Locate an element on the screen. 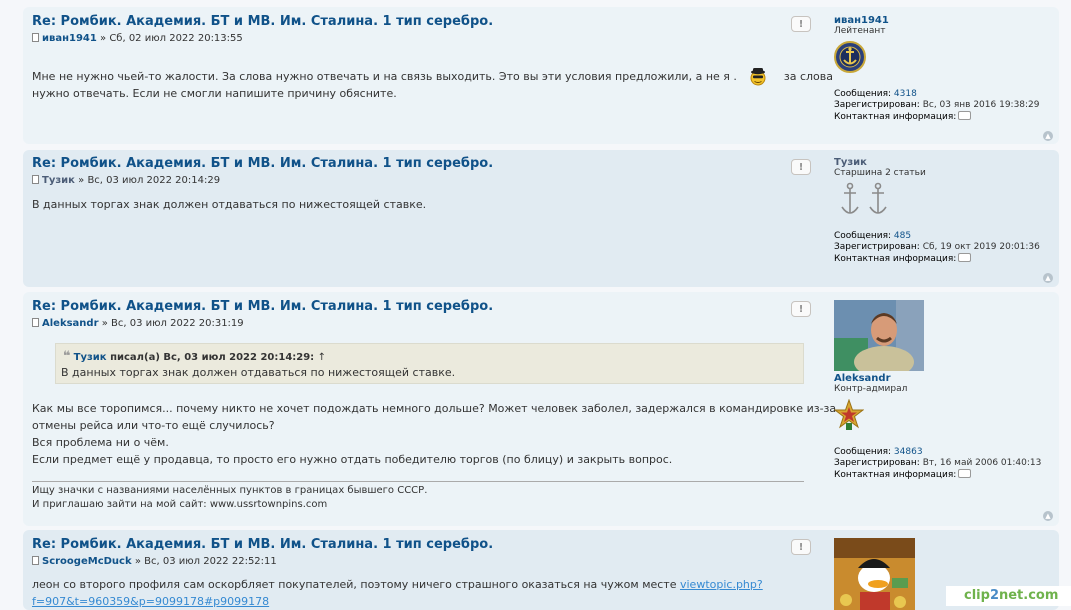 The height and width of the screenshot is (610, 1071). quote-author: Тузик is located at coordinates (90, 357).